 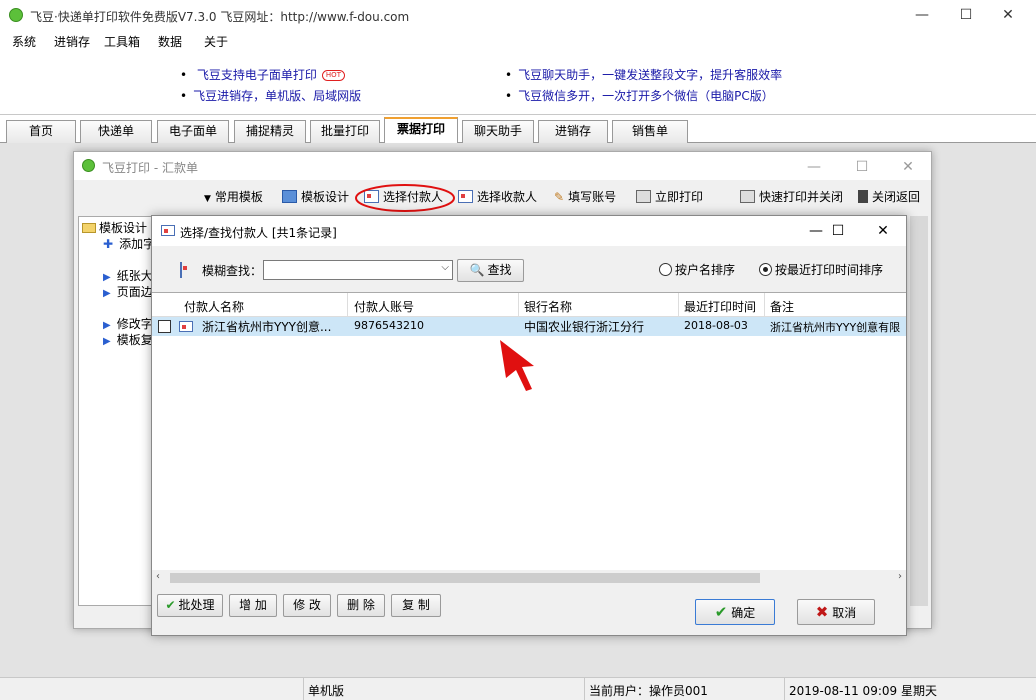 What do you see at coordinates (908, 167) in the screenshot?
I see `remittance-close-button: ✕` at bounding box center [908, 167].